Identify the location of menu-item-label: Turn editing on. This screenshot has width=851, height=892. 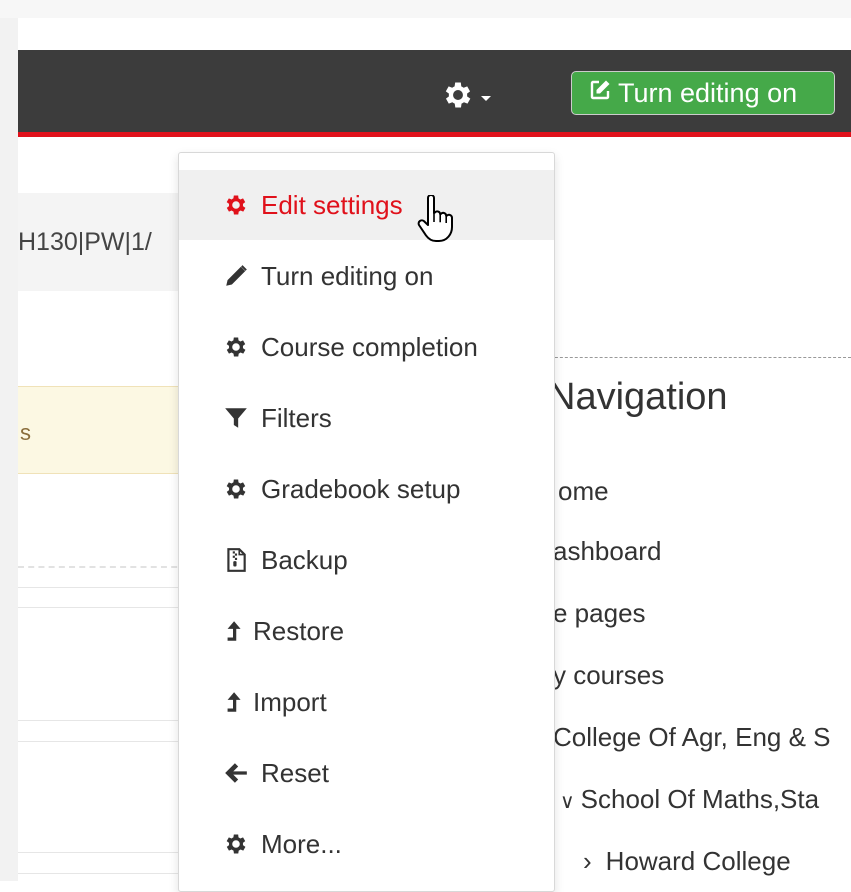
(347, 275).